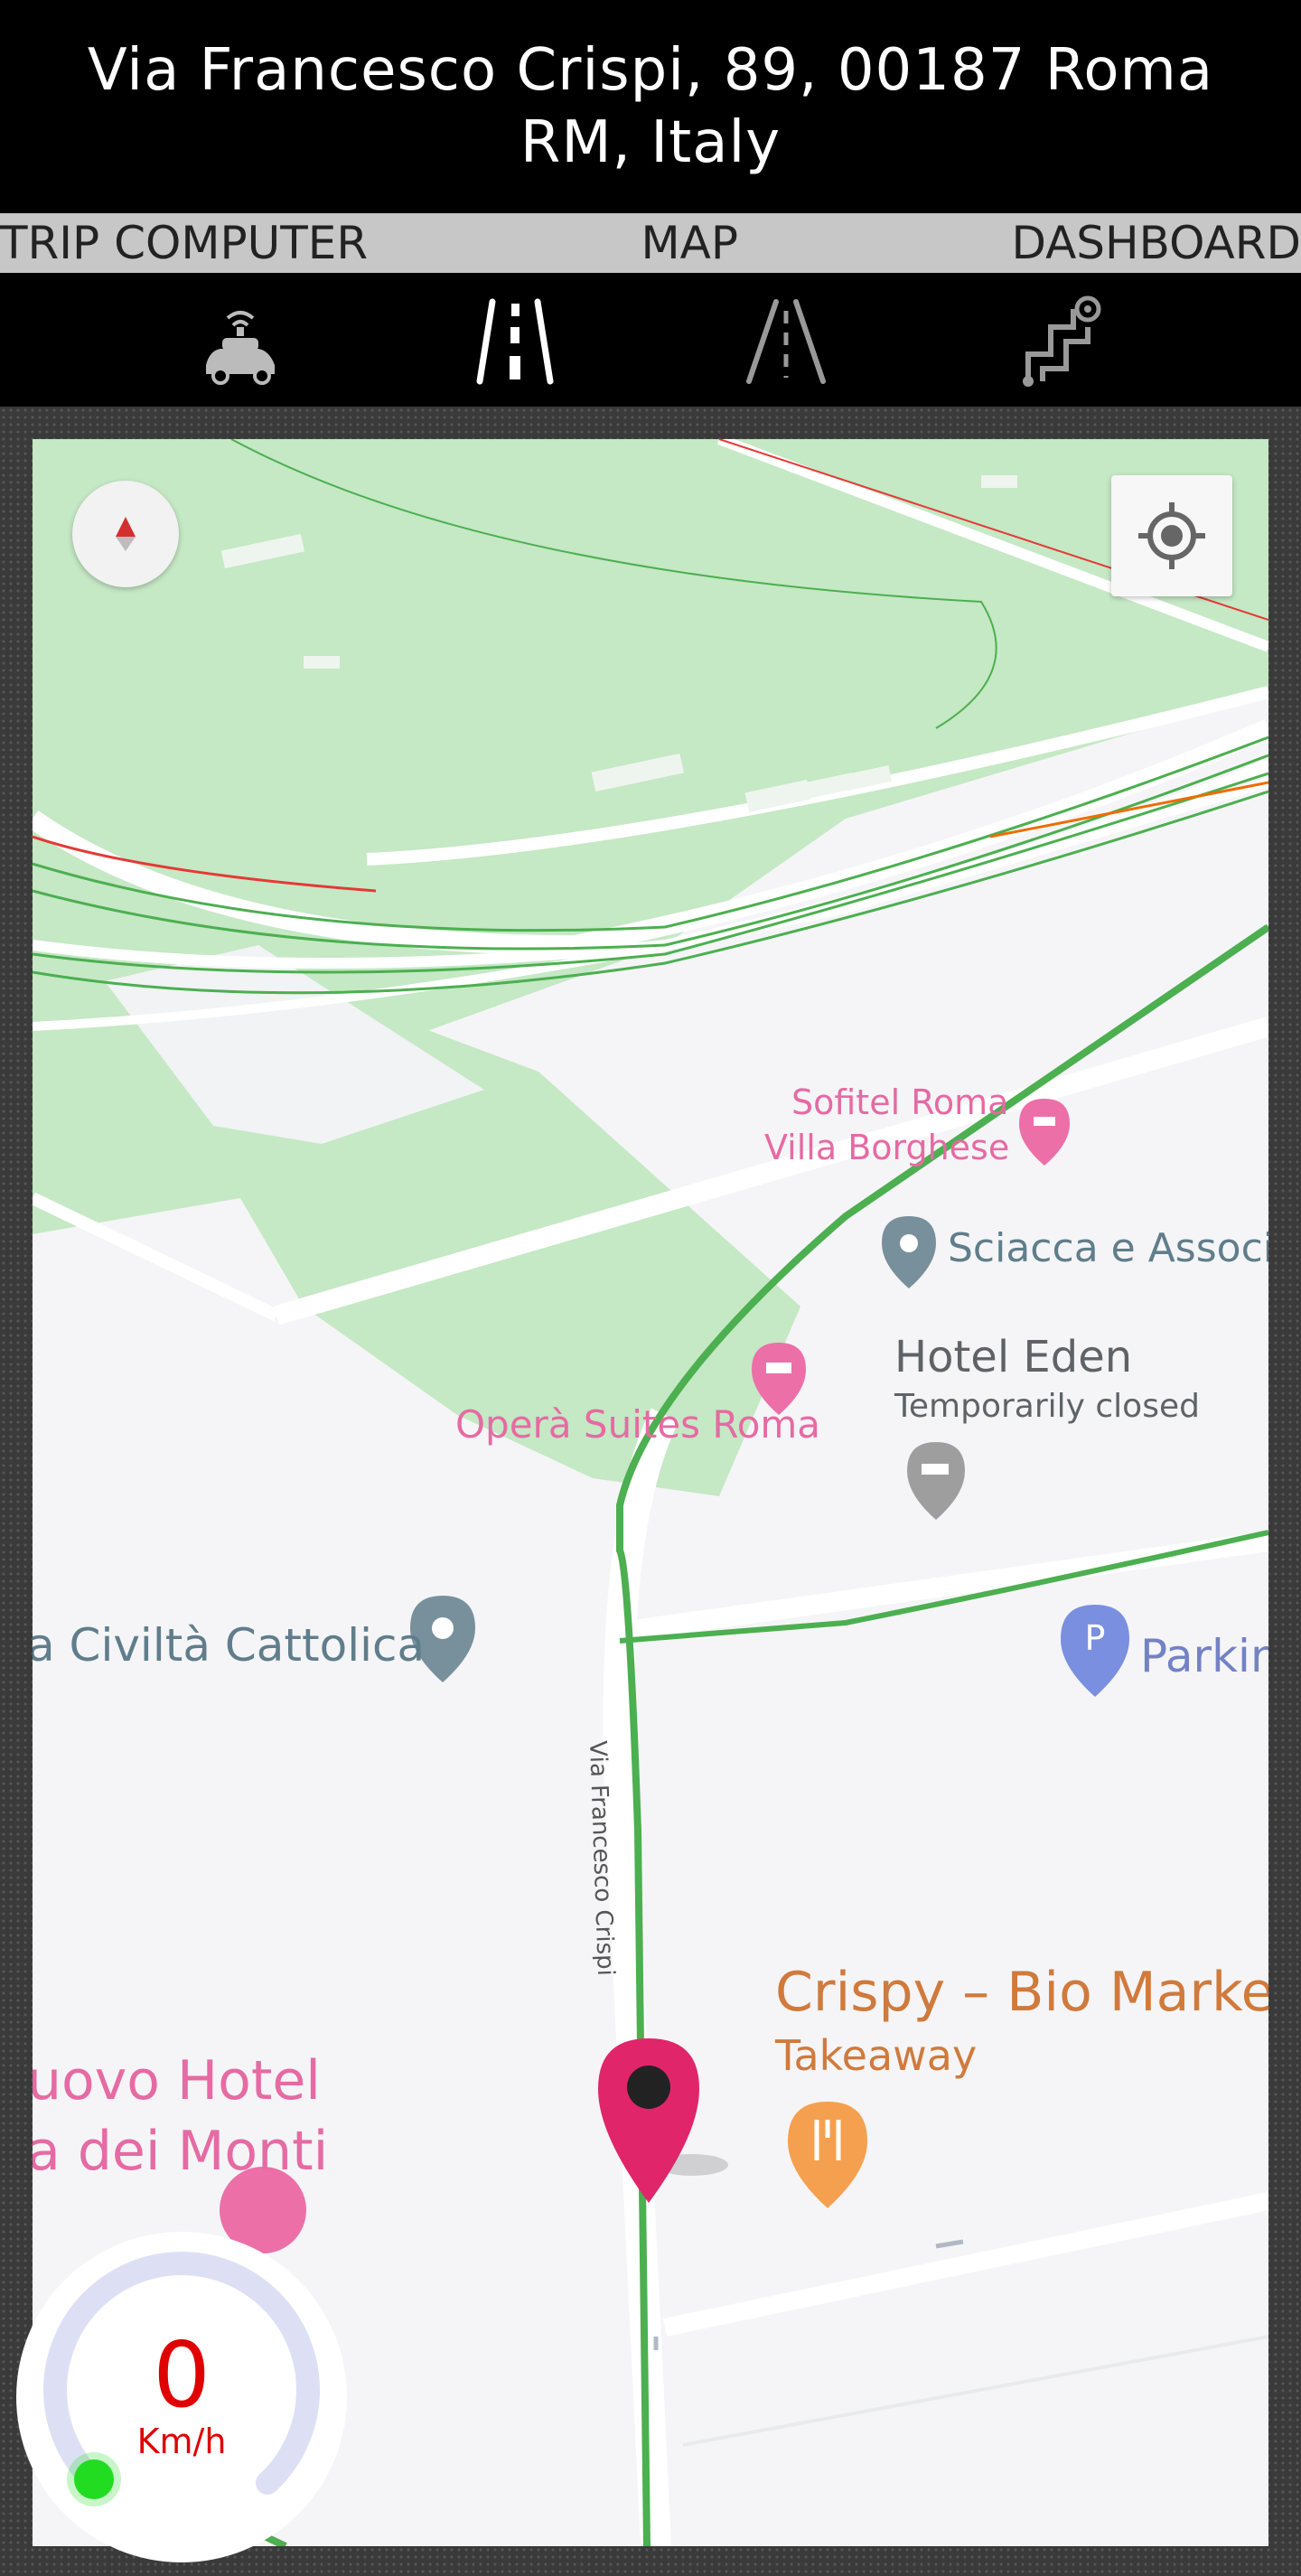 The height and width of the screenshot is (2576, 1301). What do you see at coordinates (1021, 1992) in the screenshot?
I see `label-crispy: Crispy – Bio Marke` at bounding box center [1021, 1992].